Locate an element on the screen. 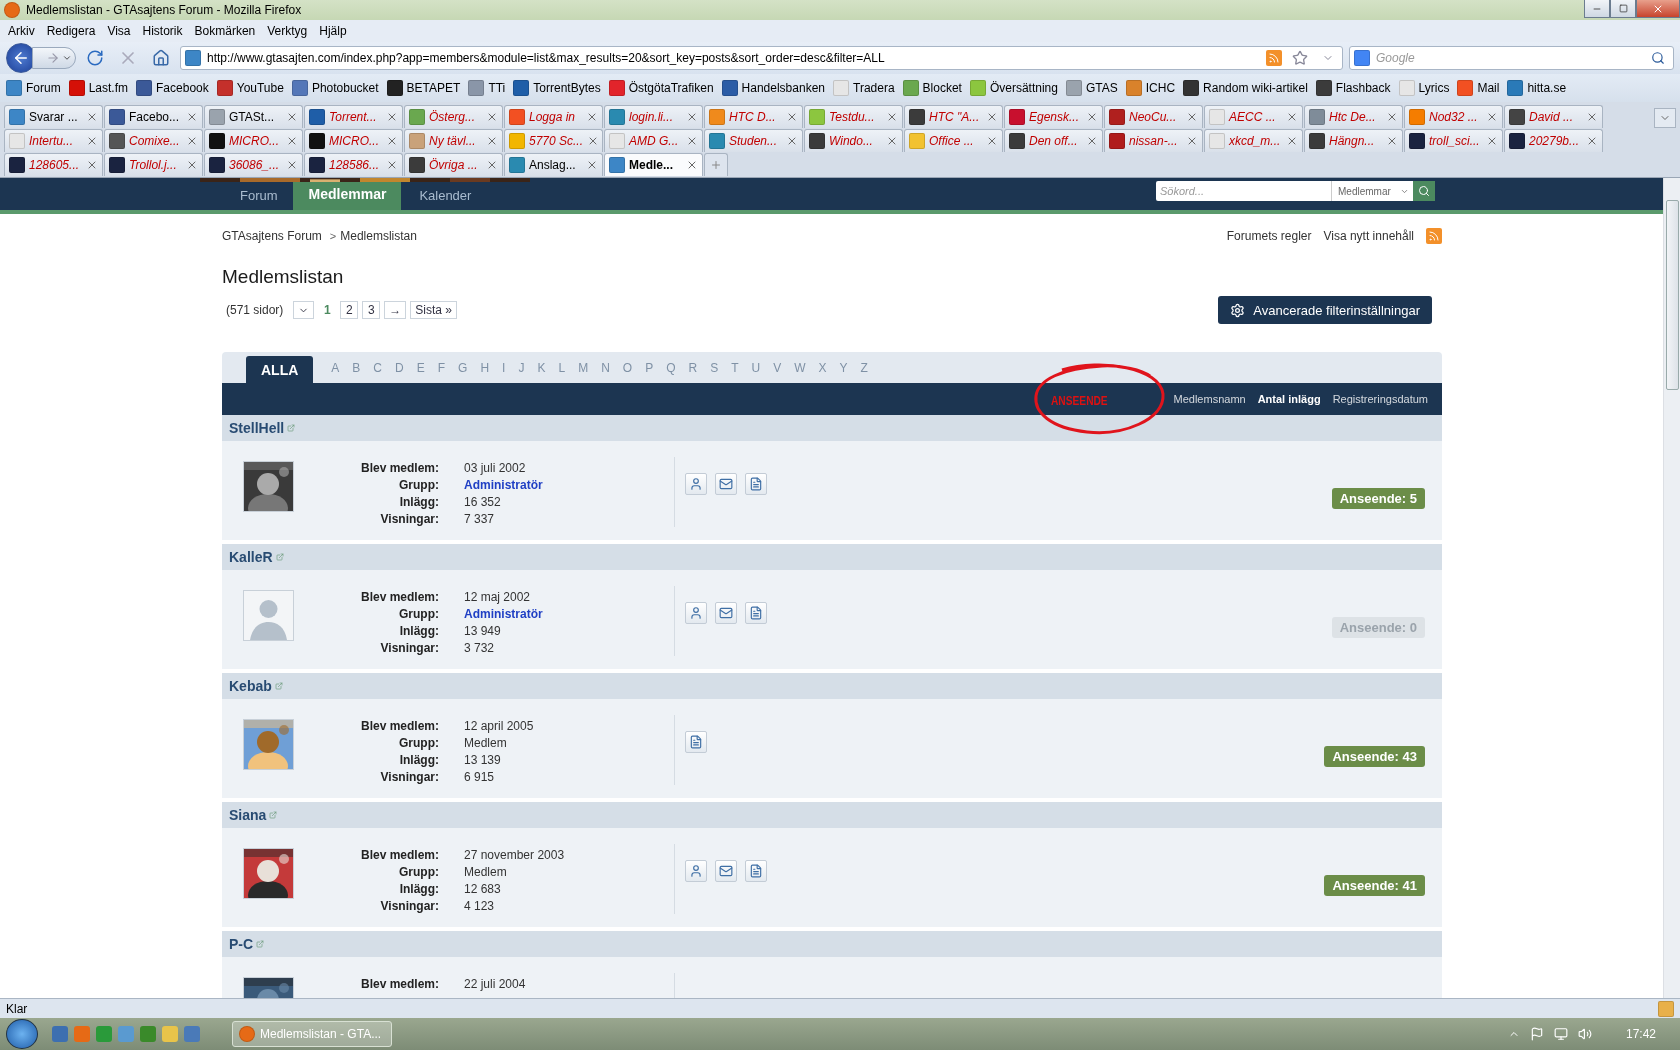 Image resolution: width=1680 pixels, height=1050 pixels. member-name: Siana is located at coordinates (248, 815).